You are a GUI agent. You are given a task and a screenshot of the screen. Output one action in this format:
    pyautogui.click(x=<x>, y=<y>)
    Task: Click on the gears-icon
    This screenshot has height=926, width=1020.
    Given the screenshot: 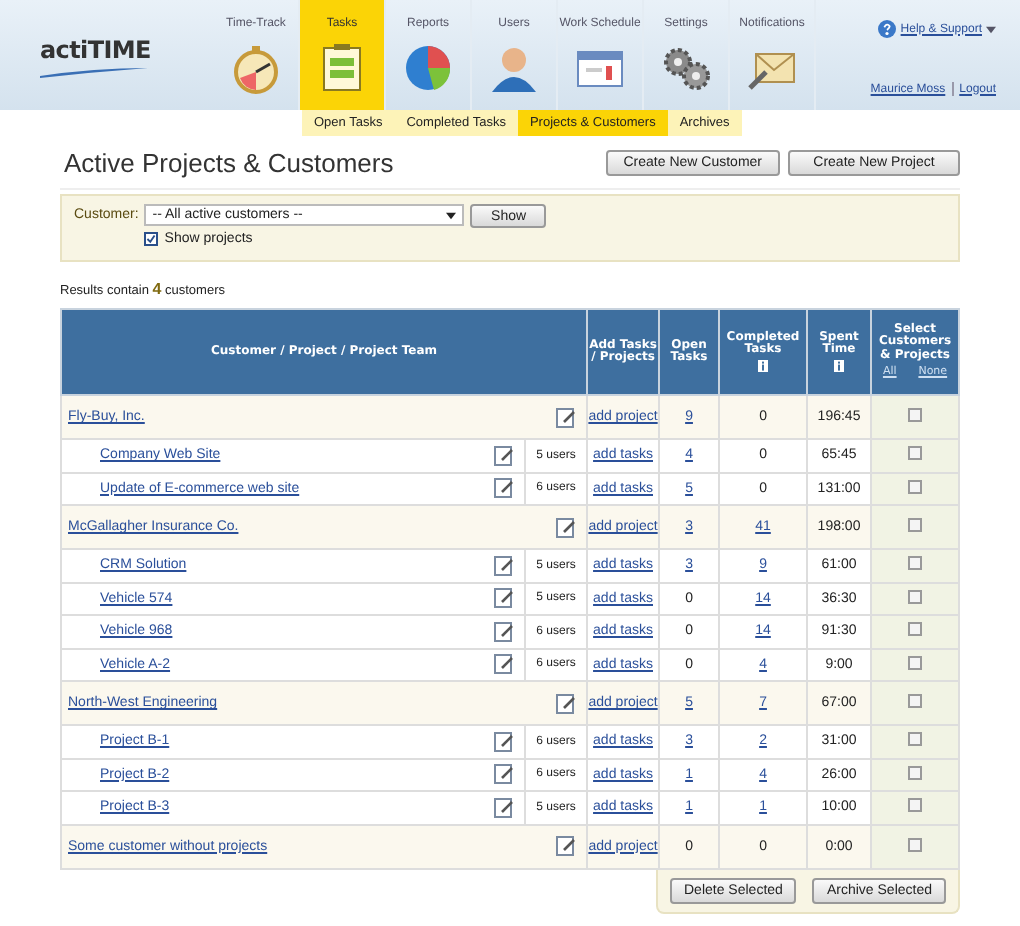 What is the action you would take?
    pyautogui.click(x=686, y=68)
    